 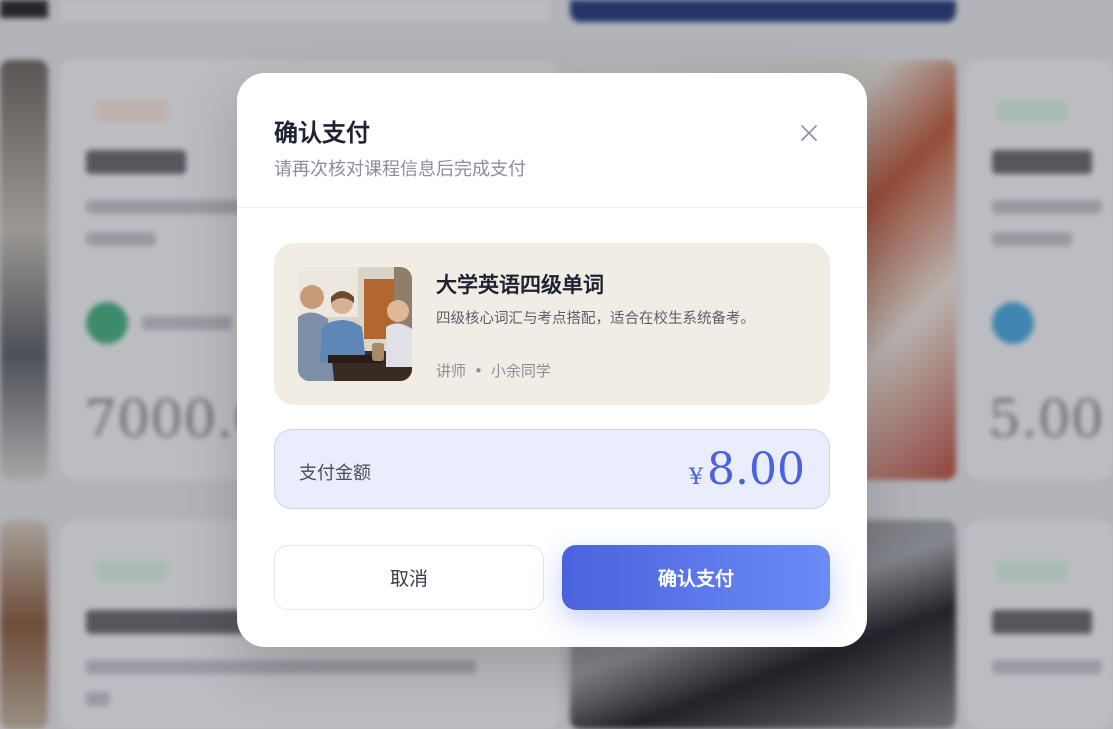 I want to click on dialog-header: 确认支付 请再次核对课程信息后完成支付, so click(x=552, y=140).